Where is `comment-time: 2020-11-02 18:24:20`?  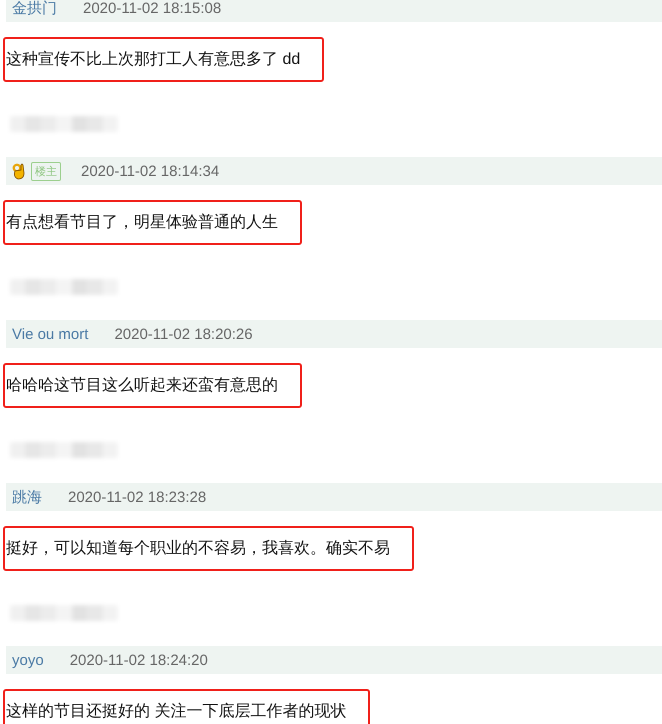
comment-time: 2020-11-02 18:24:20 is located at coordinates (139, 660).